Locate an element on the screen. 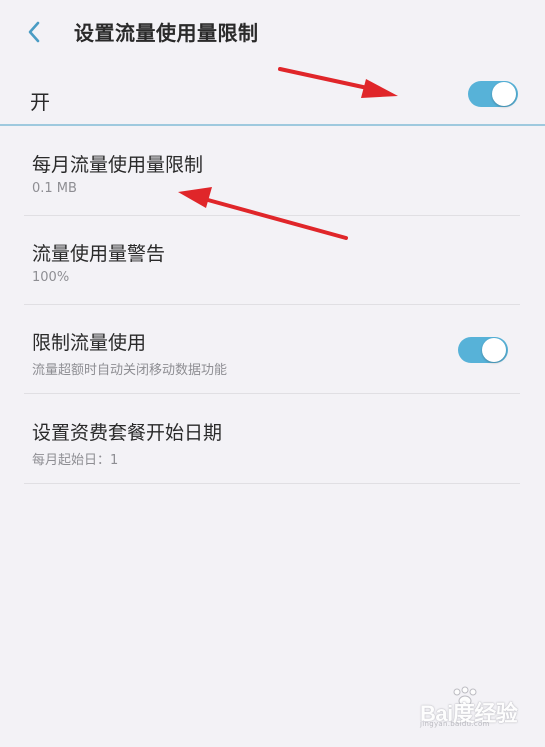  setting-value: 每月起始日：1 is located at coordinates (75, 460).